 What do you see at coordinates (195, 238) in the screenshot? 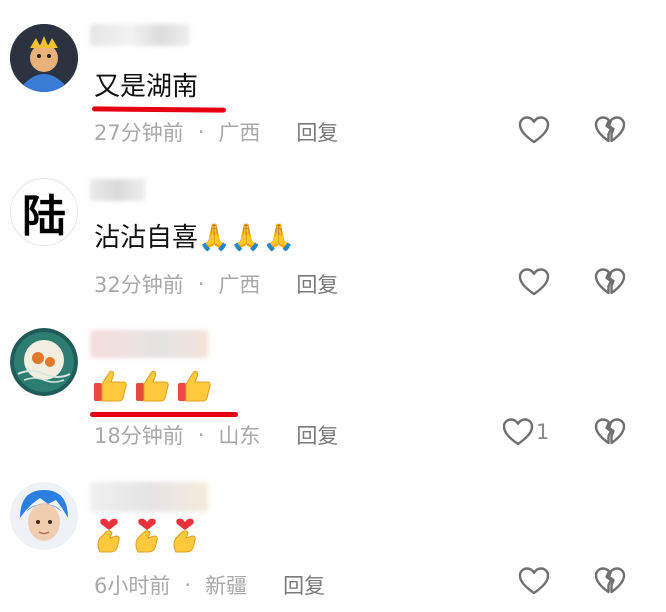
I see `comment-text: 沾沾自喜🙏🙏🙏` at bounding box center [195, 238].